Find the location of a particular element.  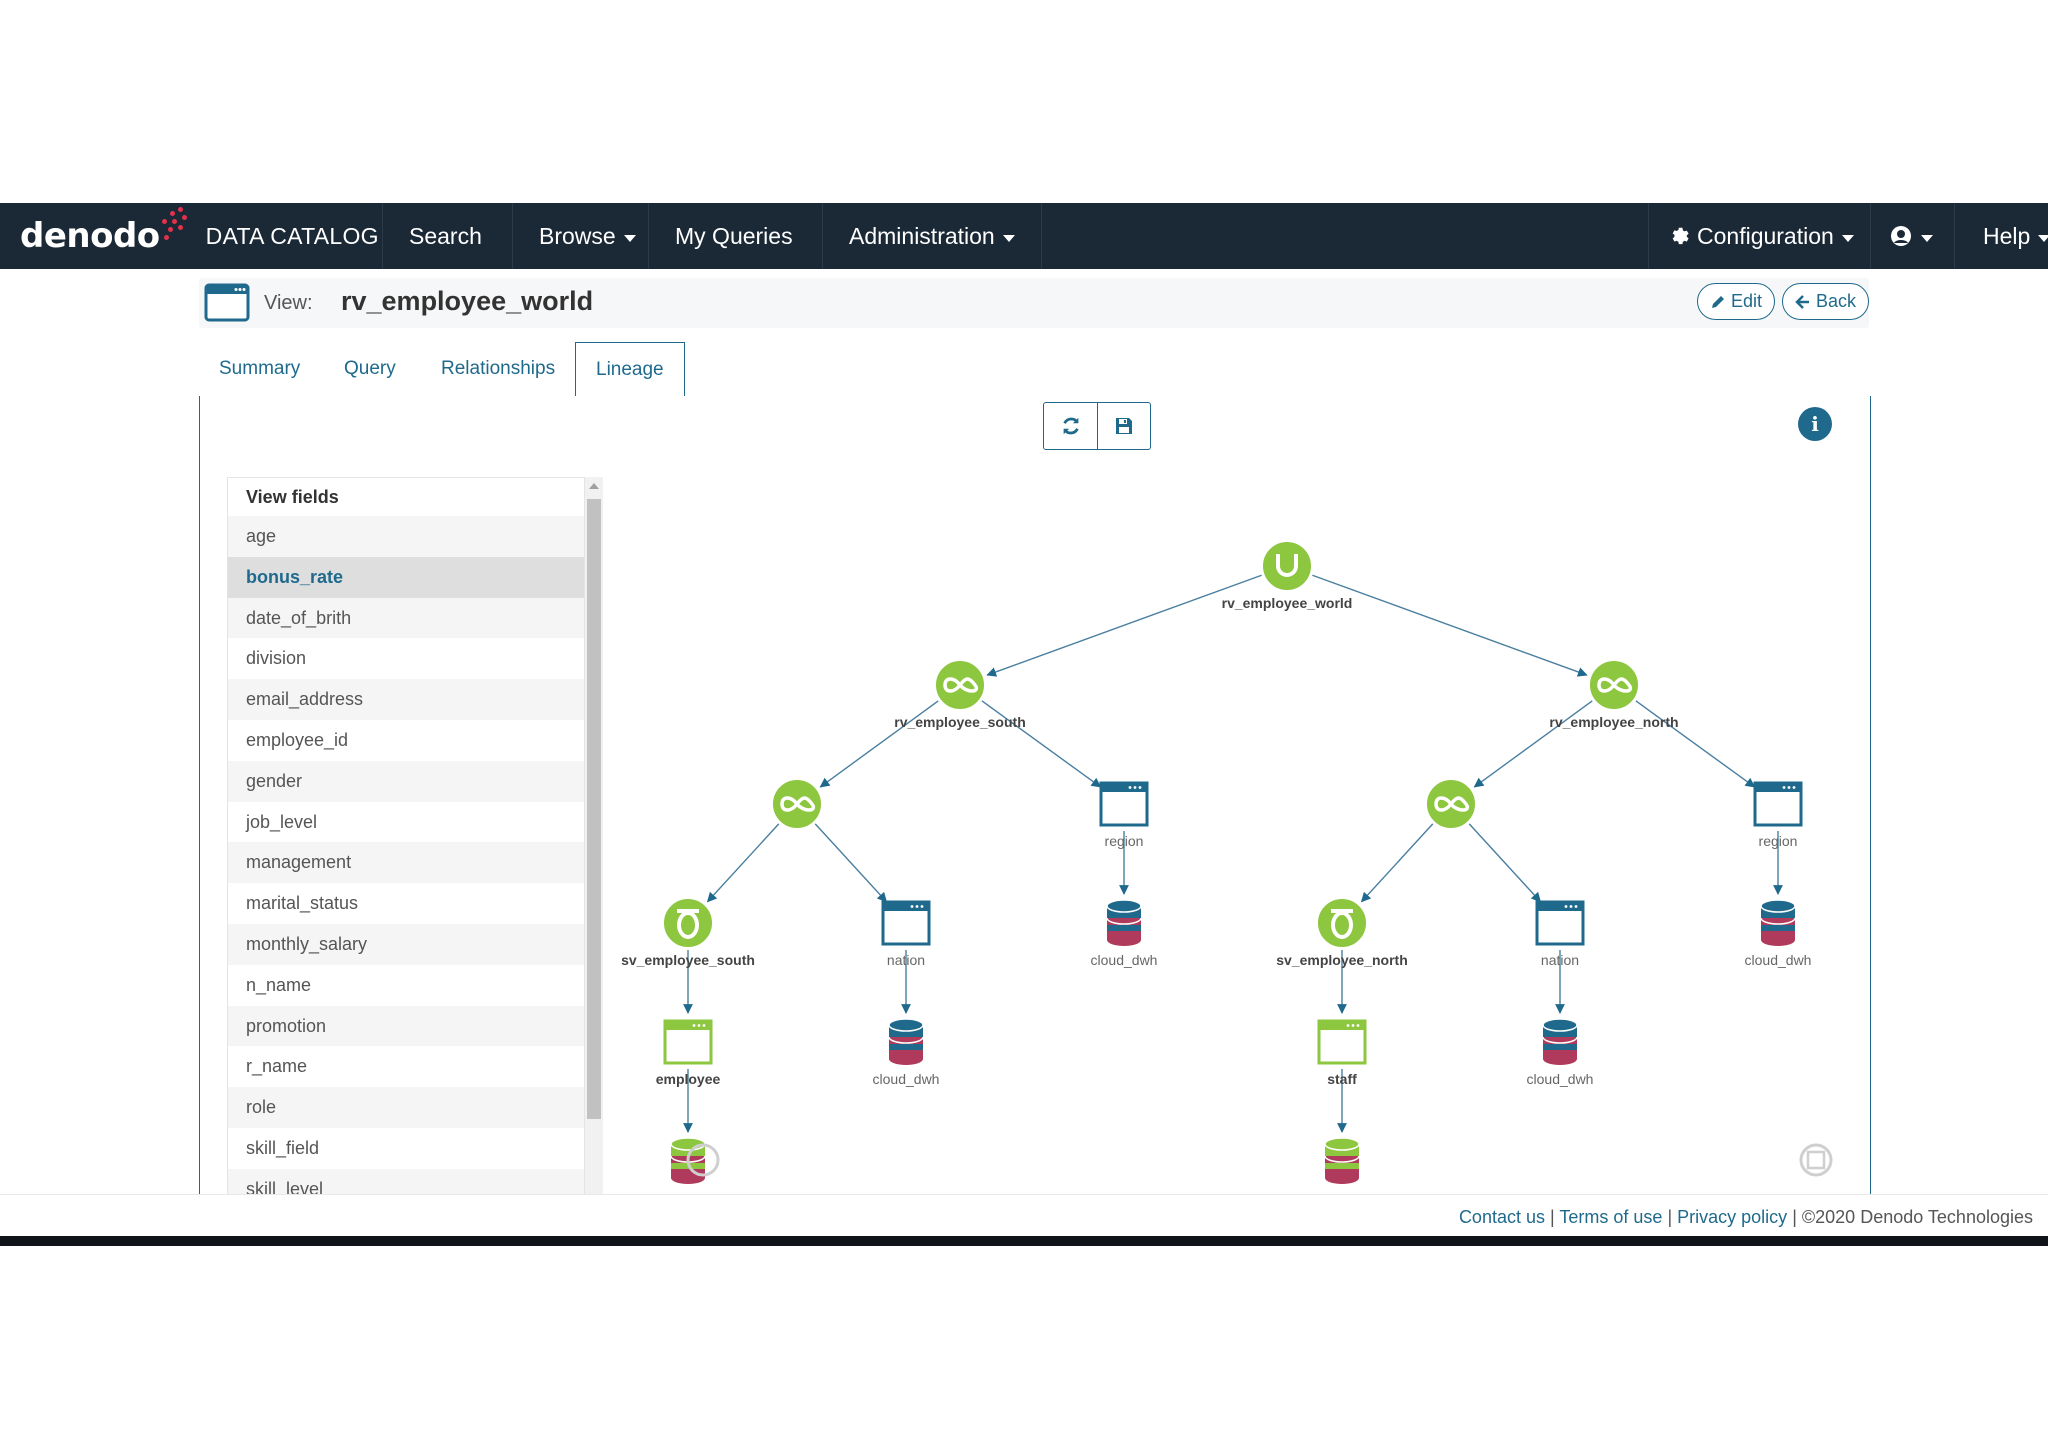

pencil-icon is located at coordinates (1718, 301).